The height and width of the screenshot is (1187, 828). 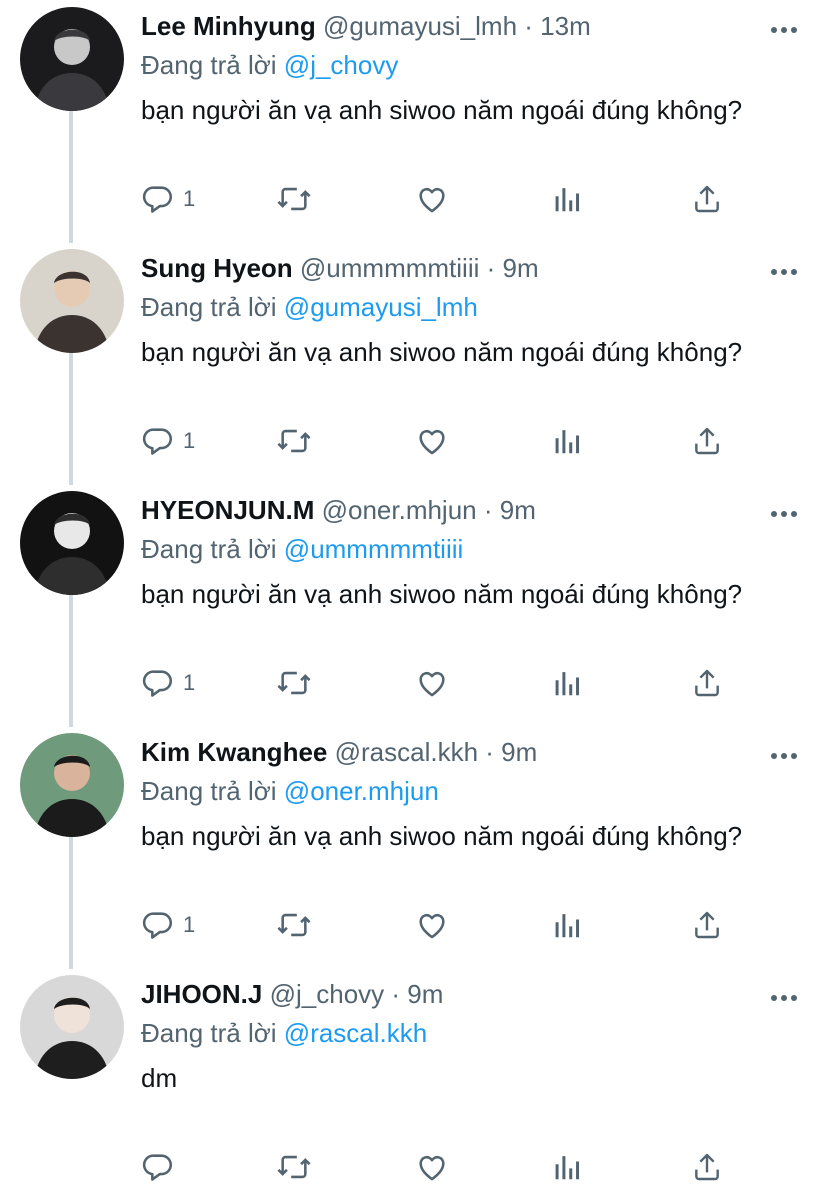 I want to click on display-name: HYEONJUN.M, so click(x=227, y=510).